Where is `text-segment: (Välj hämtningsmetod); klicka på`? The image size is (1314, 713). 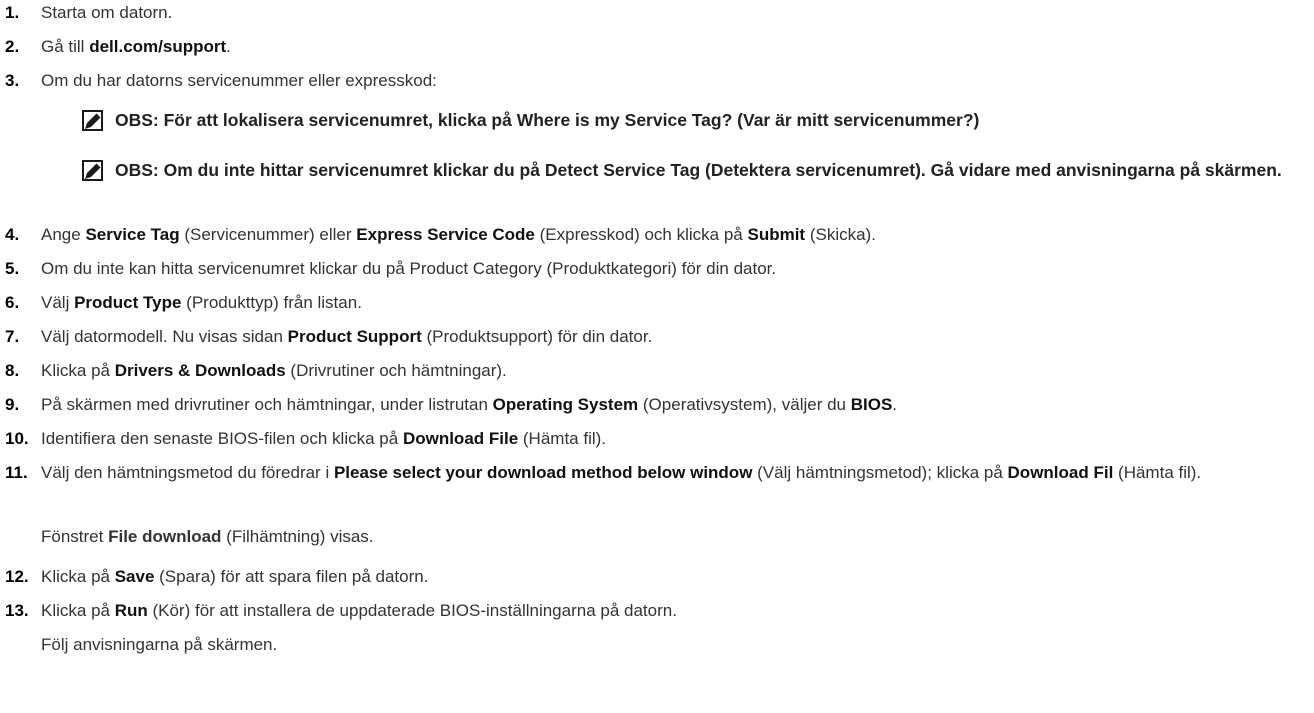
text-segment: (Välj hämtningsmetod); klicka på is located at coordinates (880, 472).